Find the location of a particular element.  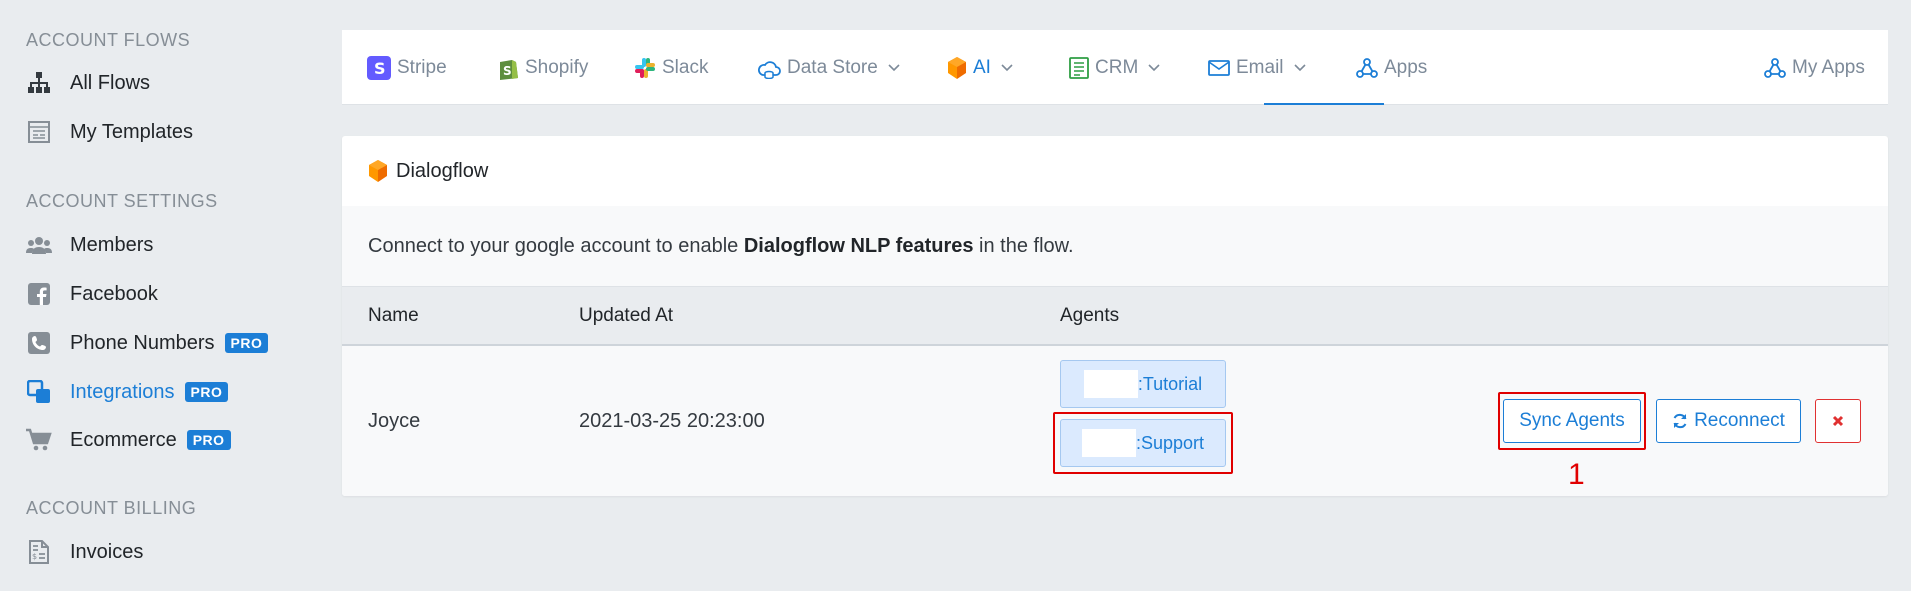

tab-email: Email is located at coordinates (1257, 67).